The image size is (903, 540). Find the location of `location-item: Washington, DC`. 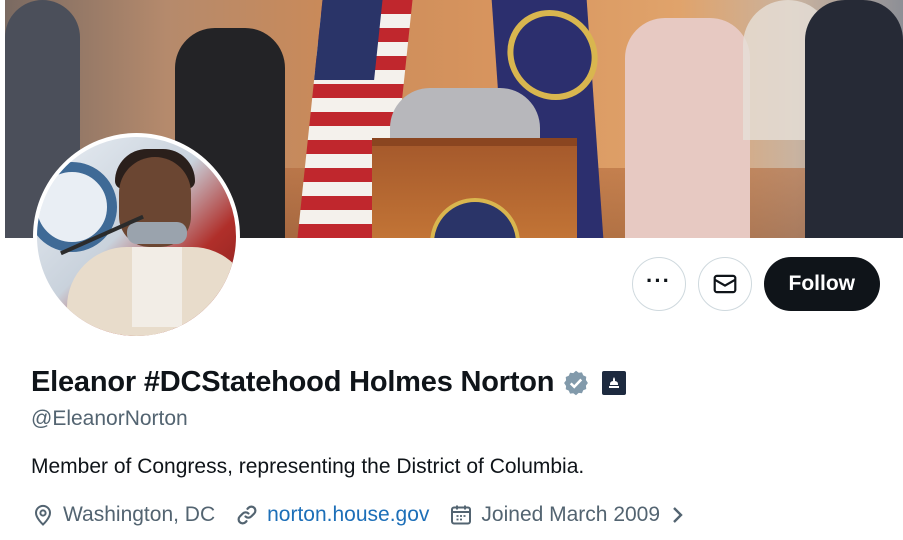

location-item: Washington, DC is located at coordinates (123, 515).